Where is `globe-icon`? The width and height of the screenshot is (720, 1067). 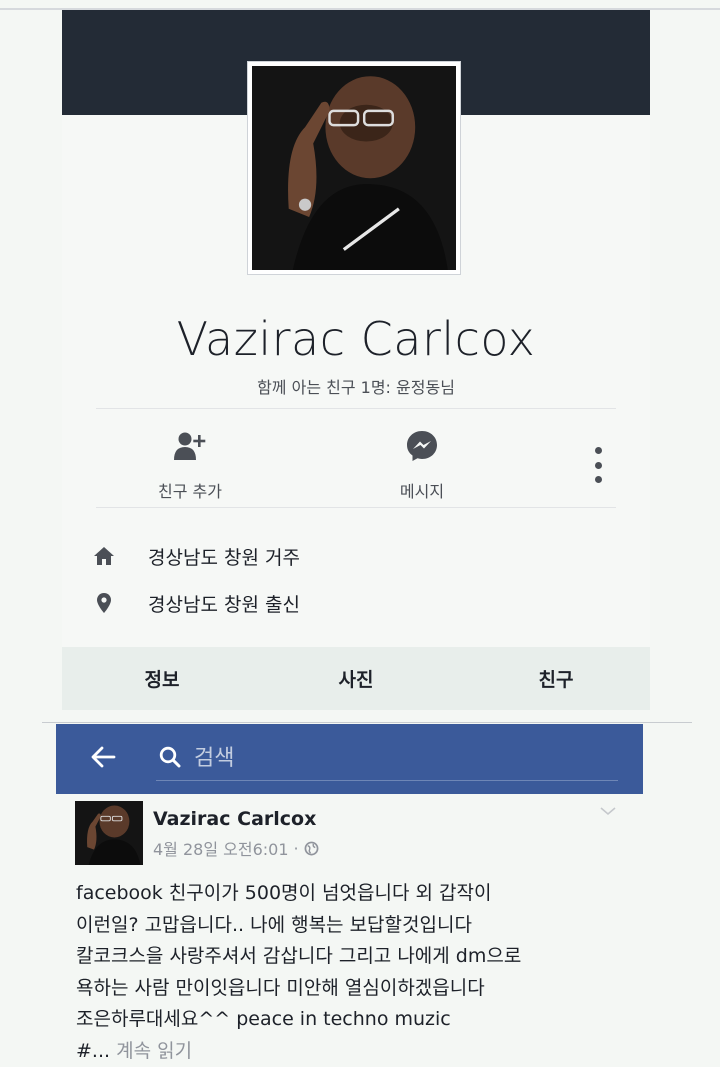
globe-icon is located at coordinates (311, 848).